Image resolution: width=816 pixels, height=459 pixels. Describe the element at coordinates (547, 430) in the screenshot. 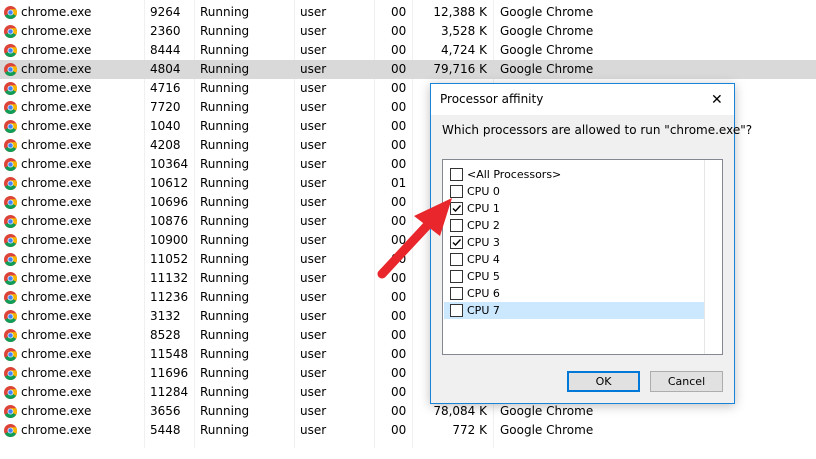

I see `process-description: Google Chrome` at that location.